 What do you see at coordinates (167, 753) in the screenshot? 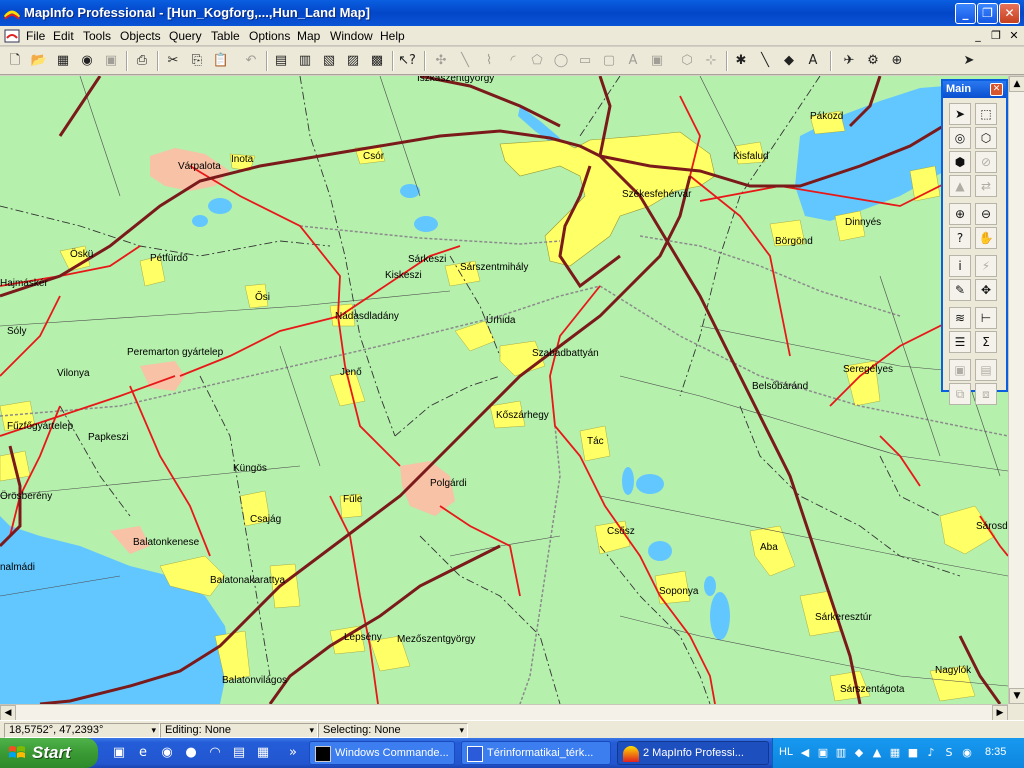
I see `media-player-icon: ◉` at bounding box center [167, 753].